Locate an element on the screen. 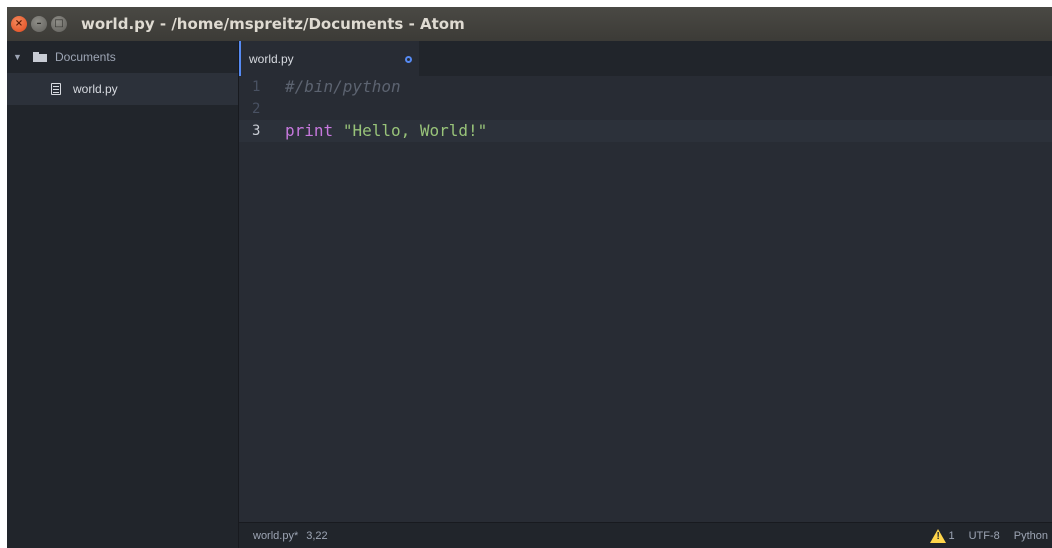 The width and height of the screenshot is (1052, 548). maximize-icon: □ is located at coordinates (59, 23).